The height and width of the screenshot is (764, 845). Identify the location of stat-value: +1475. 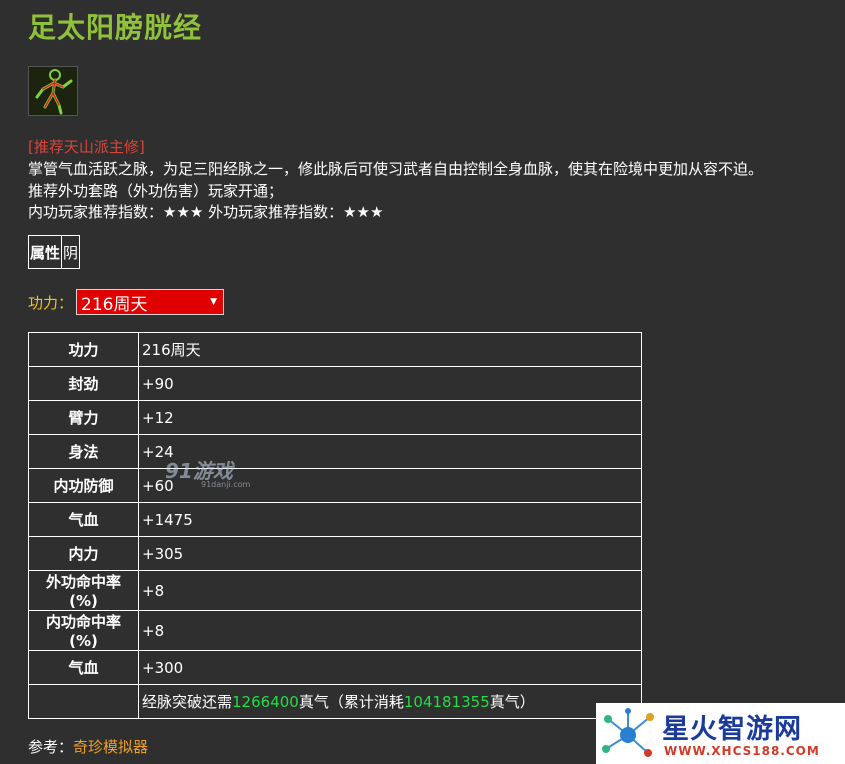
(390, 519).